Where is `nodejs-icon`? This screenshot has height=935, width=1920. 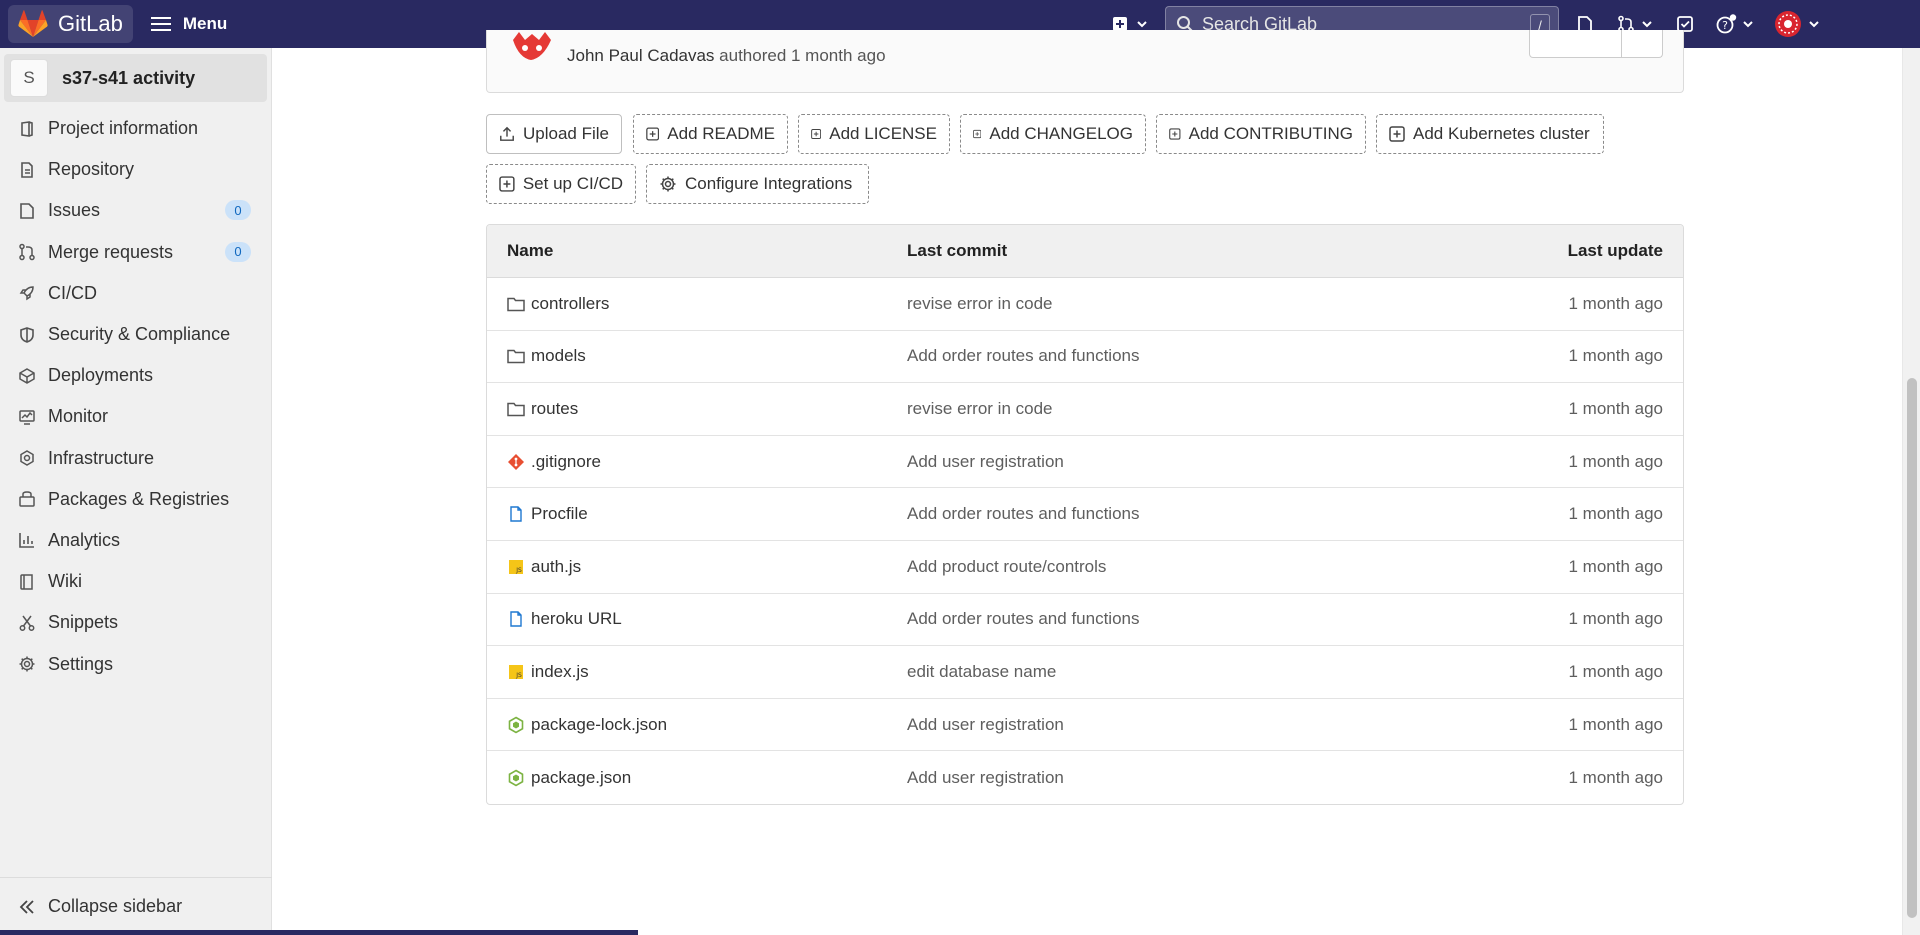
nodejs-icon is located at coordinates (516, 778).